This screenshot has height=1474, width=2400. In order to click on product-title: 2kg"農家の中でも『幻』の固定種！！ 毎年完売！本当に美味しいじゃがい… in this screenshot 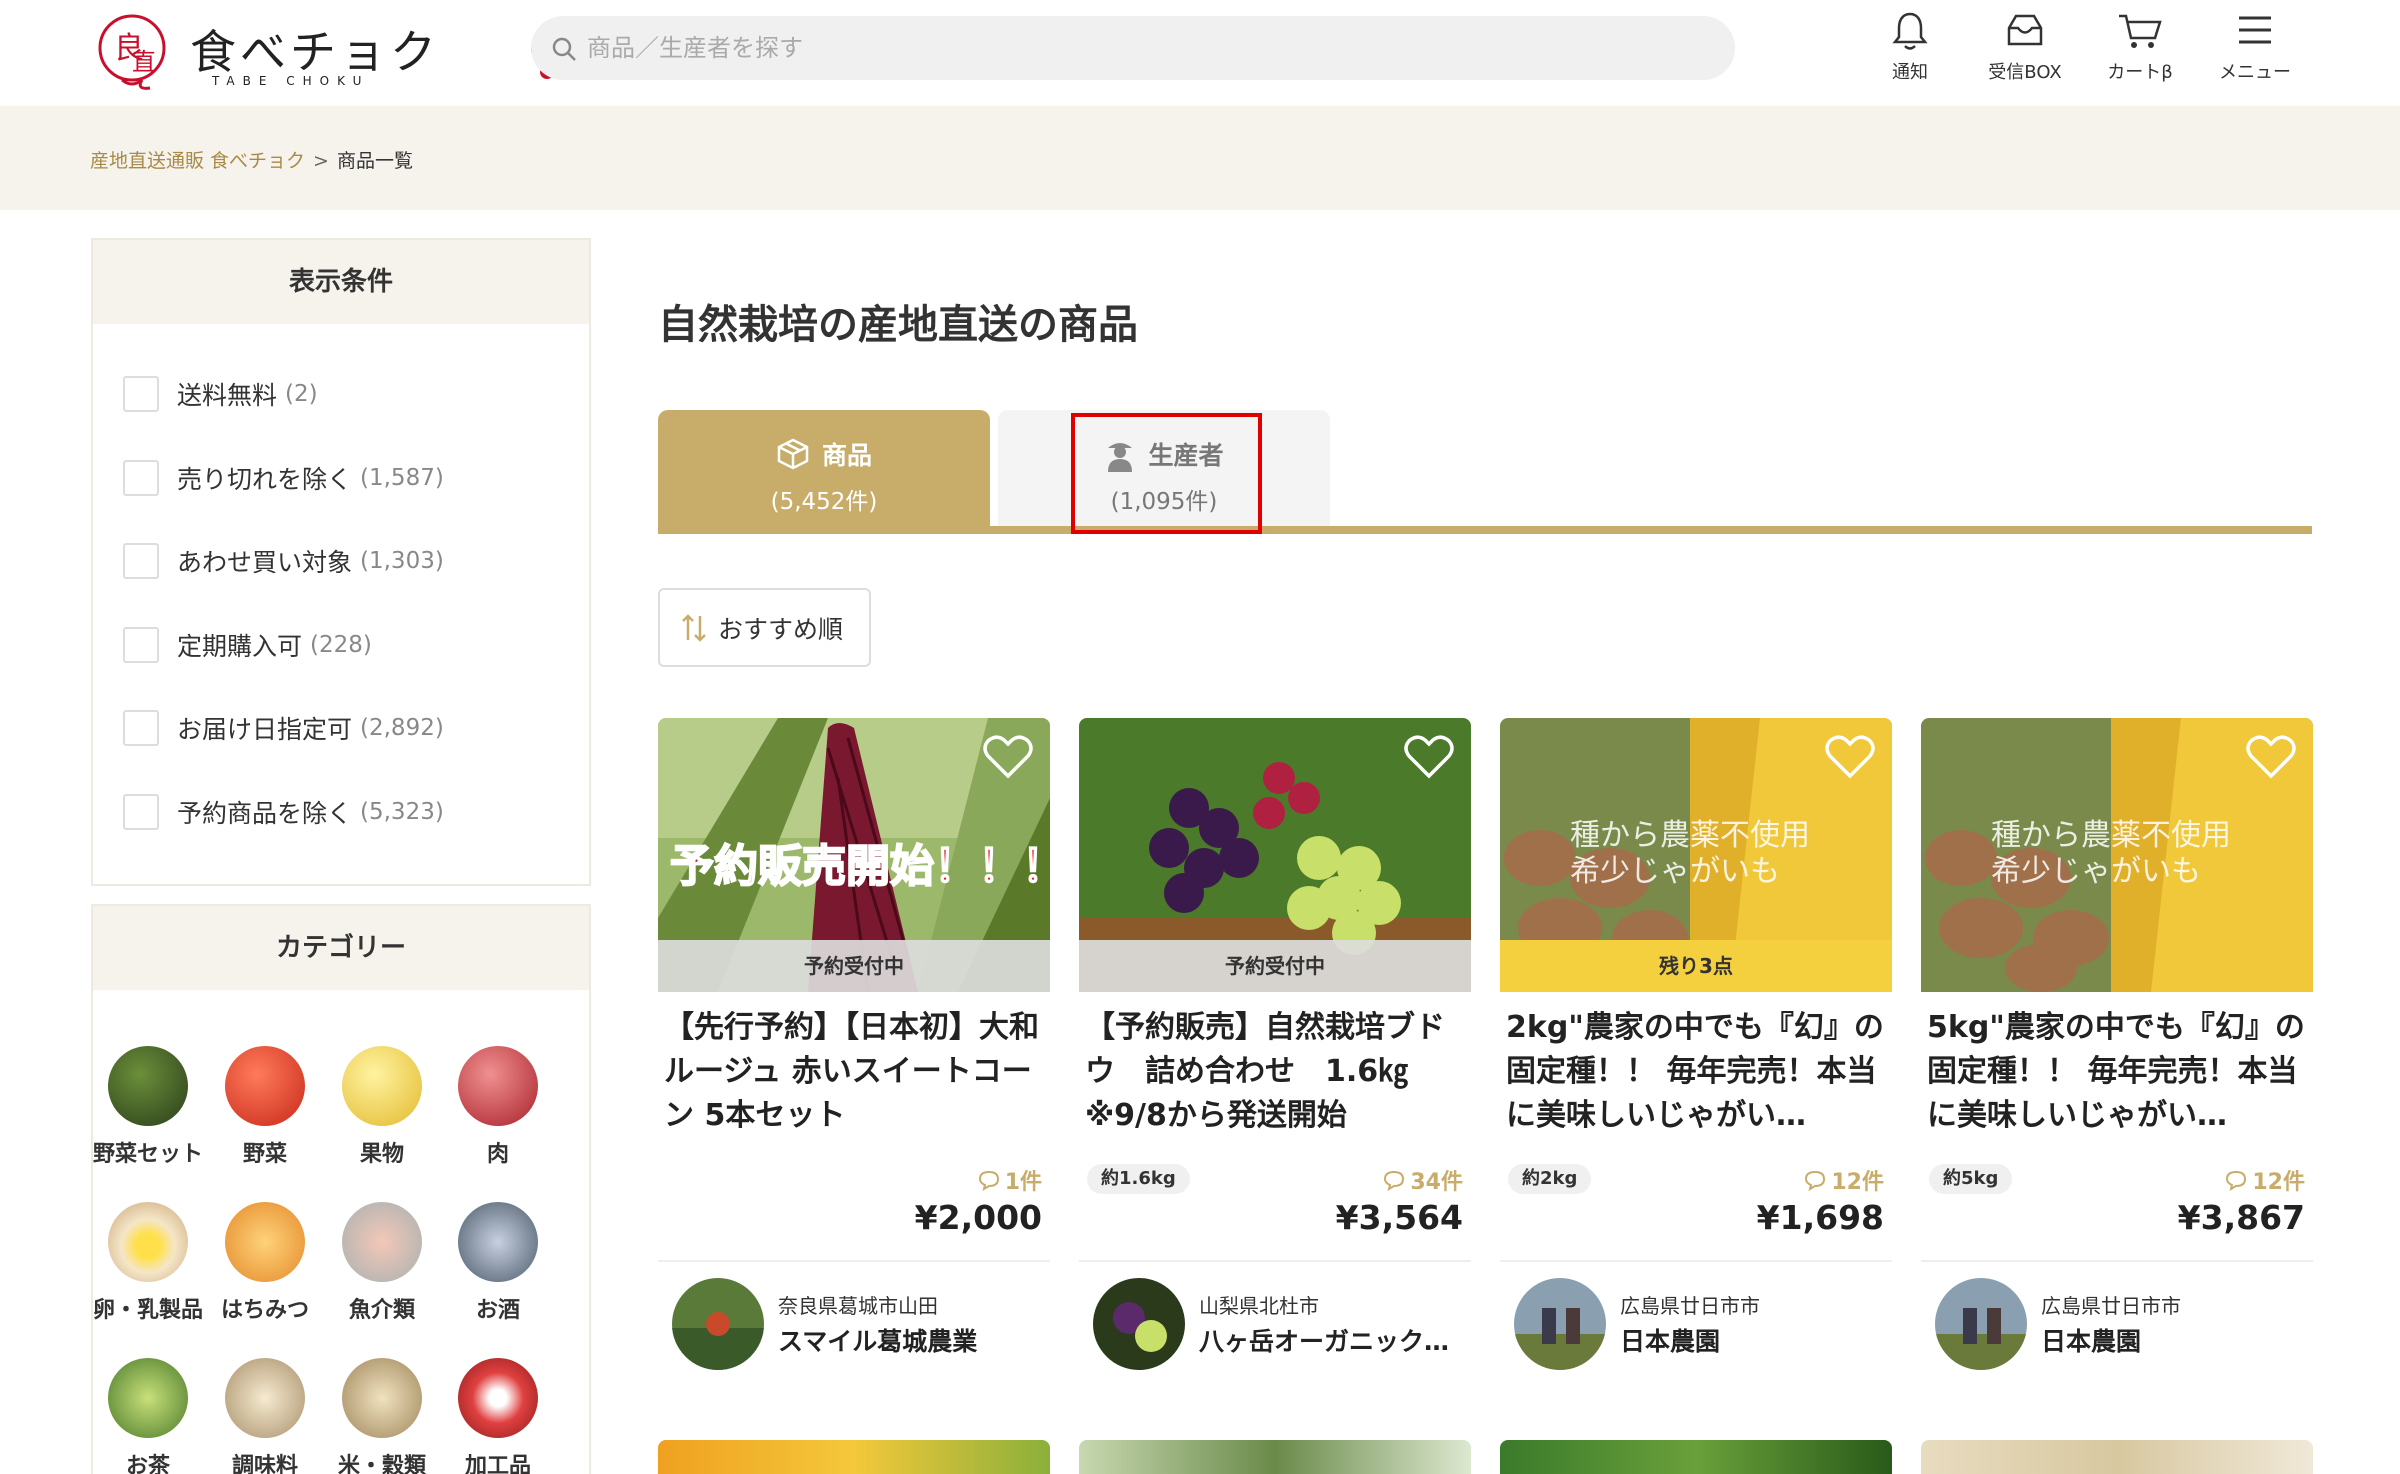, I will do `click(1698, 1072)`.